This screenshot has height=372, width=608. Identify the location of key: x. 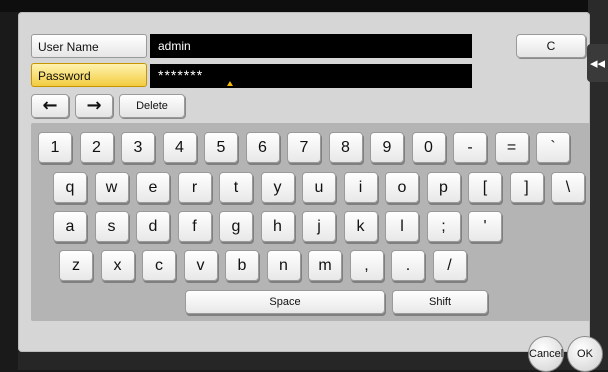
(117, 265).